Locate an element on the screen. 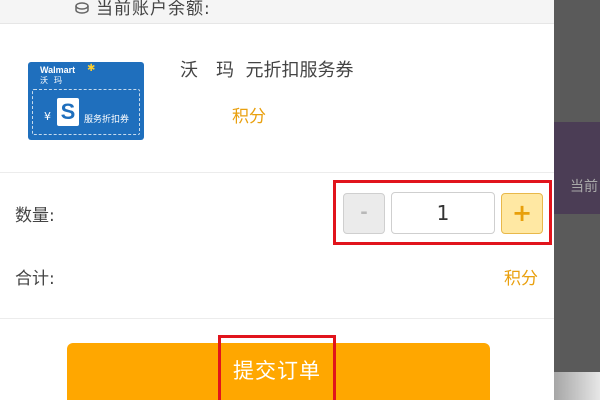 The image size is (600, 400). brand-star-icon: ✱ is located at coordinates (91, 68).